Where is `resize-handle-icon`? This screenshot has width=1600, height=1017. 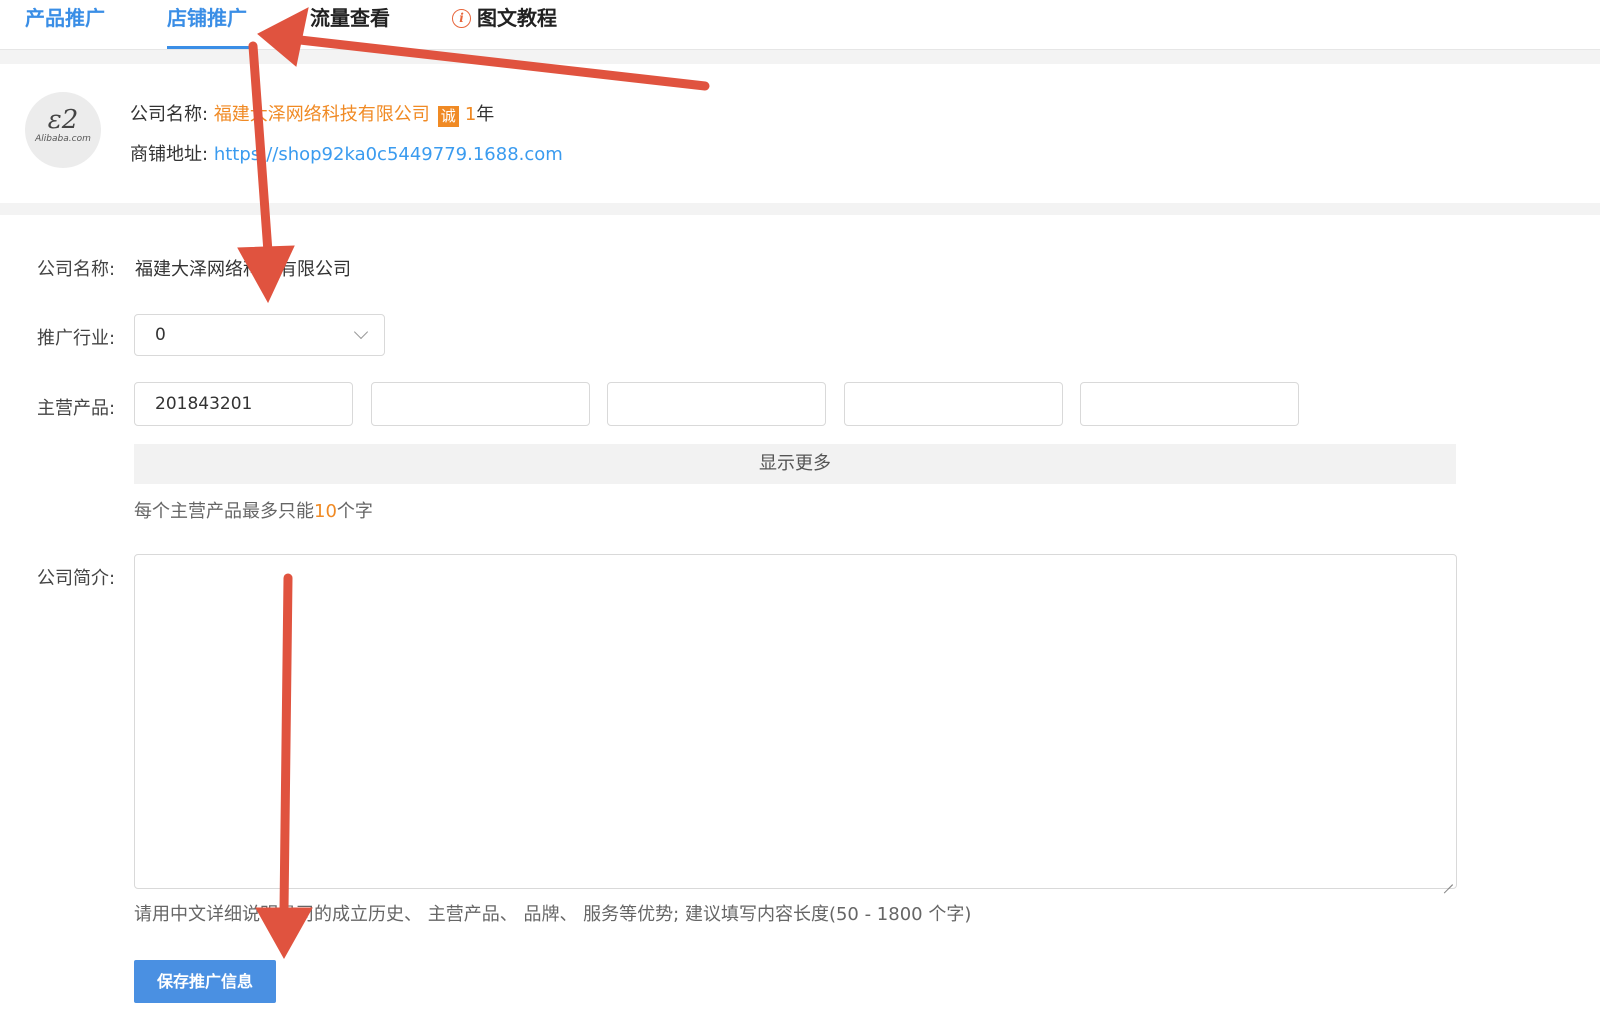 resize-handle-icon is located at coordinates (1448, 880).